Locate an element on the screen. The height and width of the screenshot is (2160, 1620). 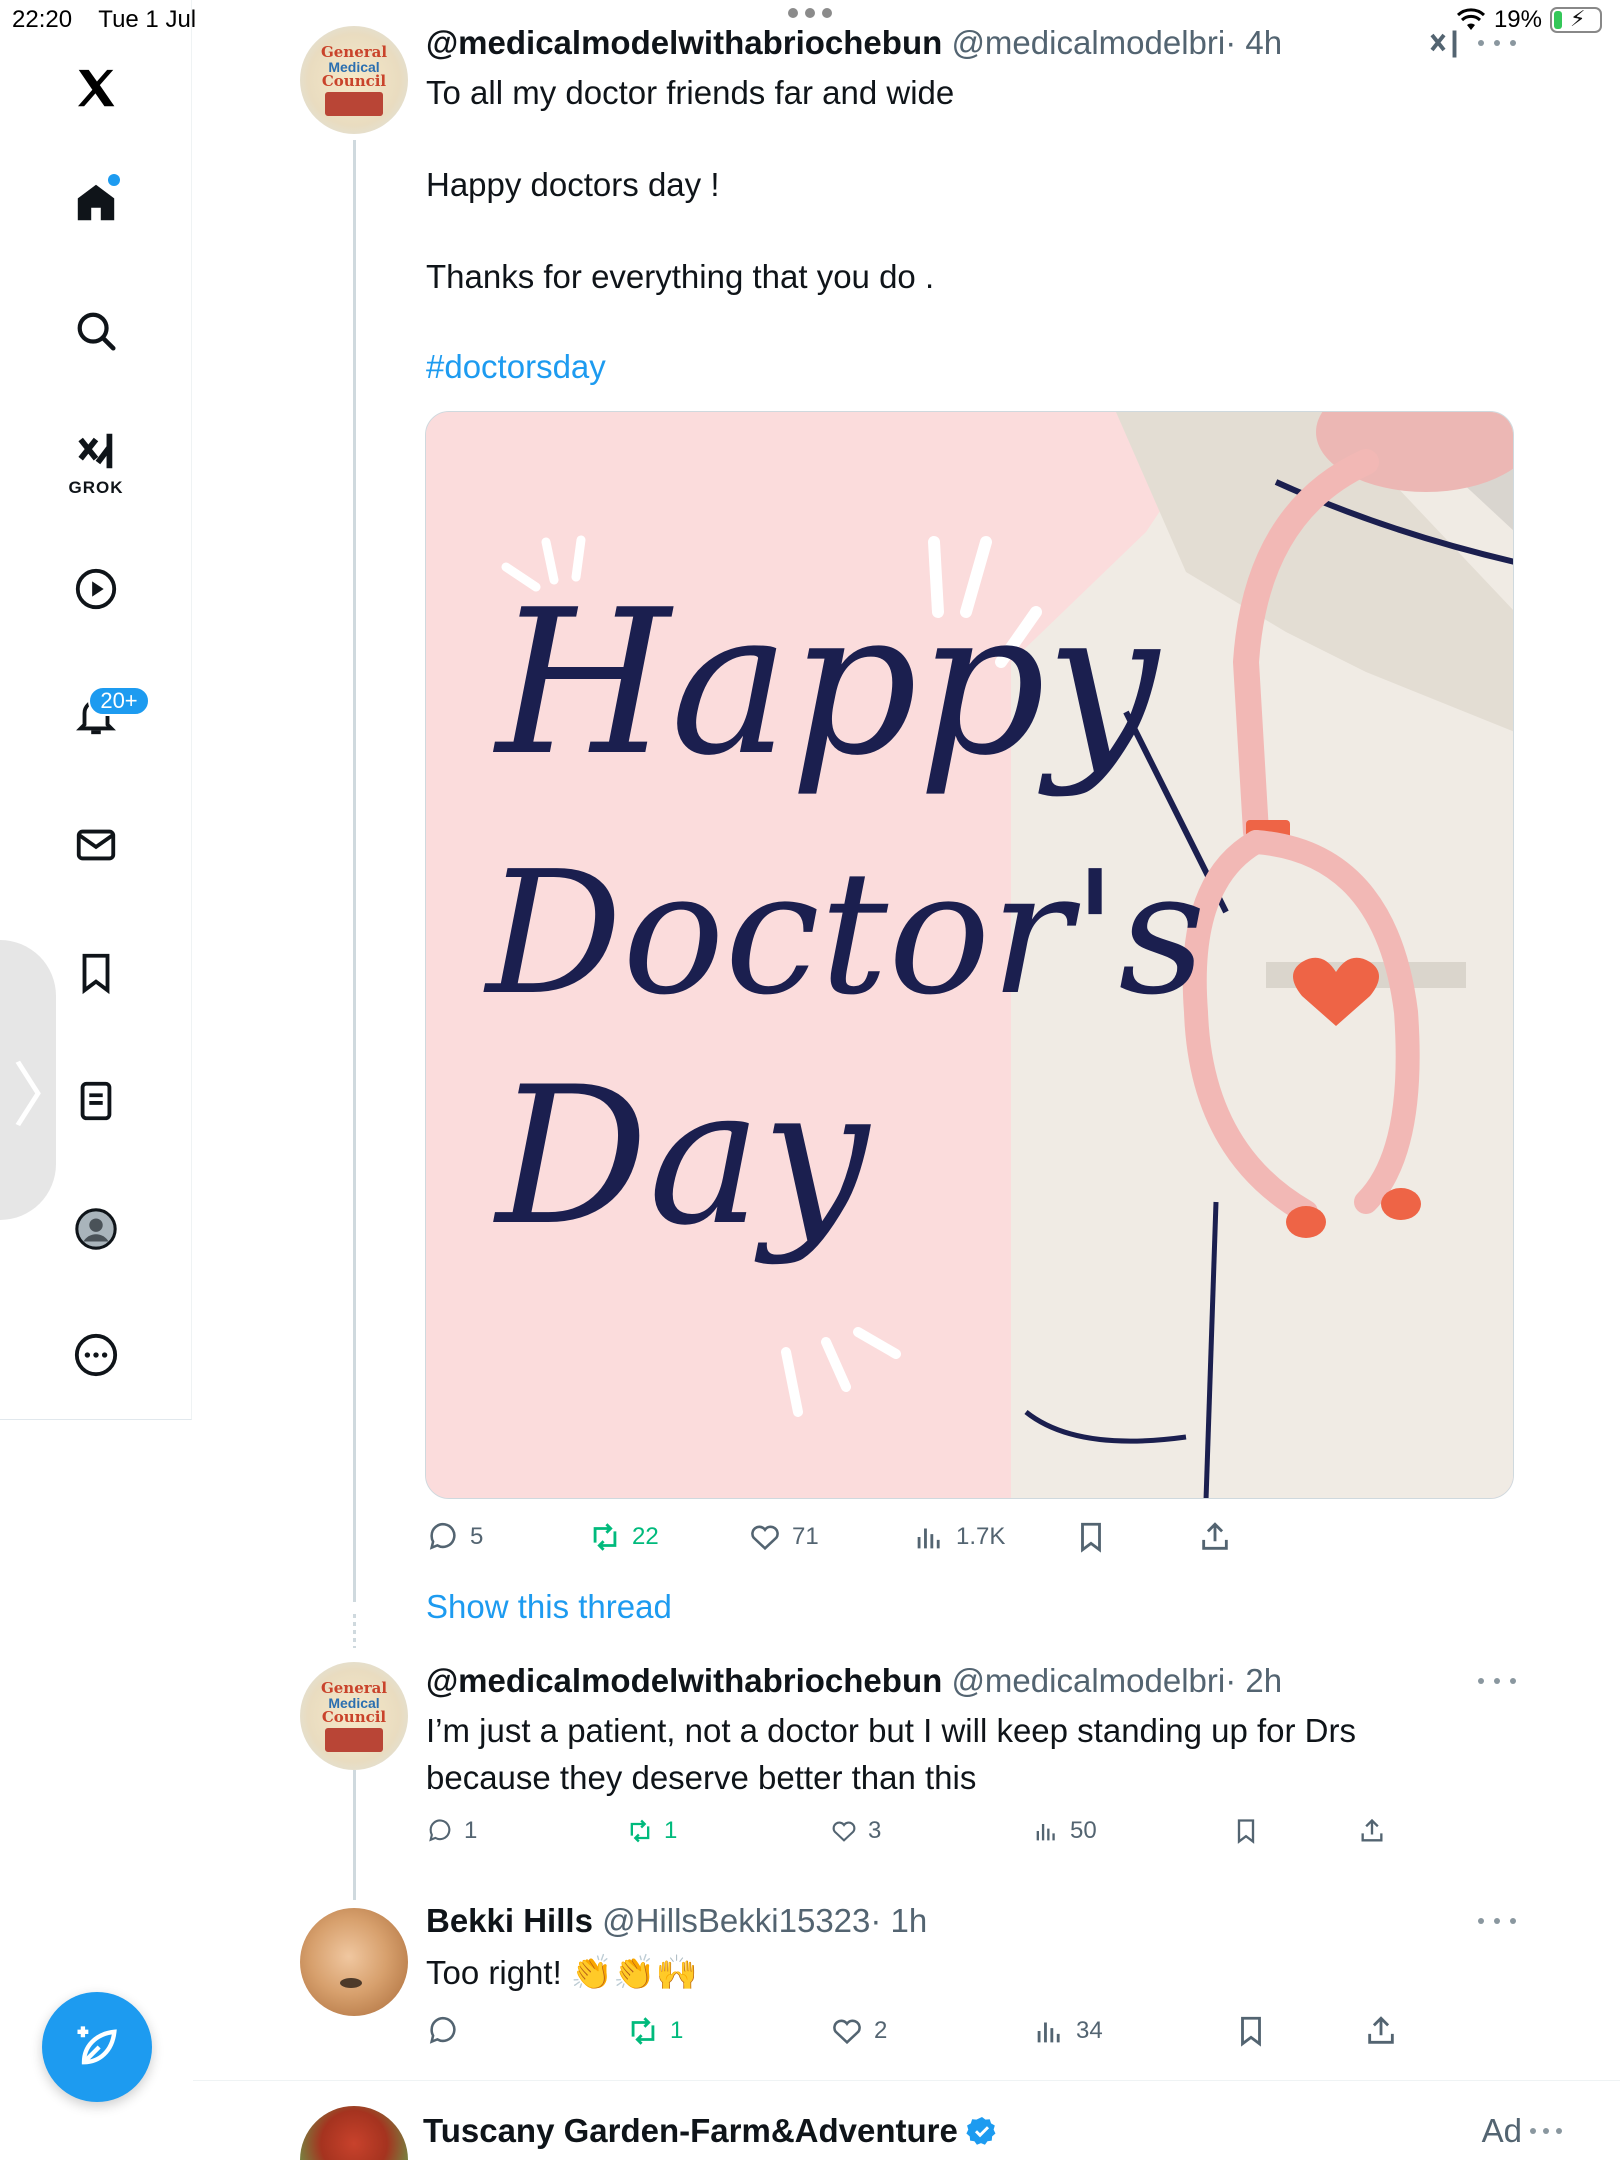
views-button: 50 is located at coordinates (1064, 1831).